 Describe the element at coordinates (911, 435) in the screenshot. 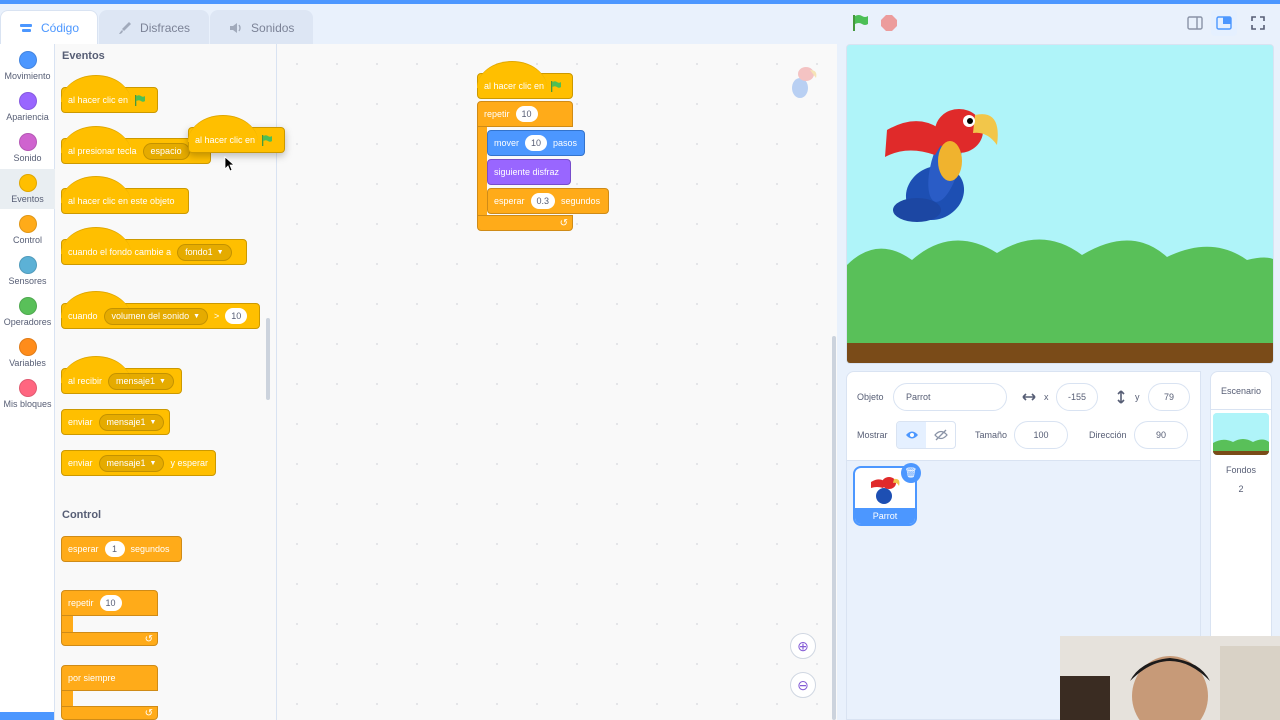

I see `show-sprite-button` at that location.